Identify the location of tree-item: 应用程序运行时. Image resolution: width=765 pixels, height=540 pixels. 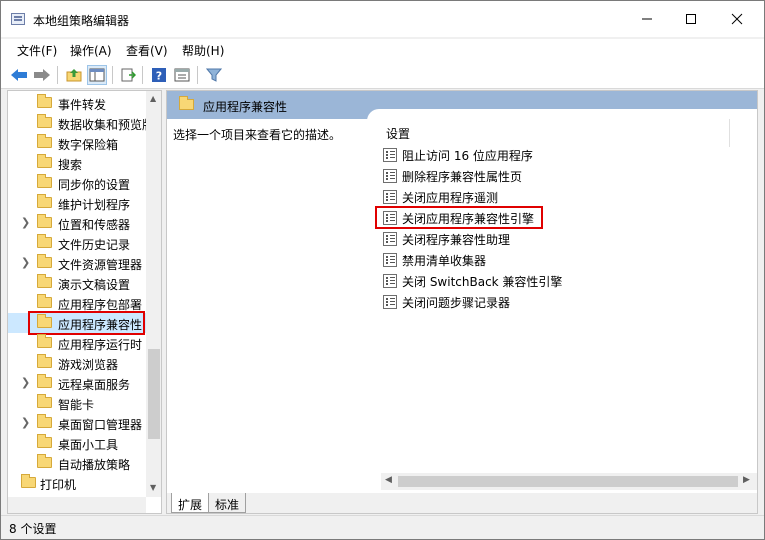
(78, 343).